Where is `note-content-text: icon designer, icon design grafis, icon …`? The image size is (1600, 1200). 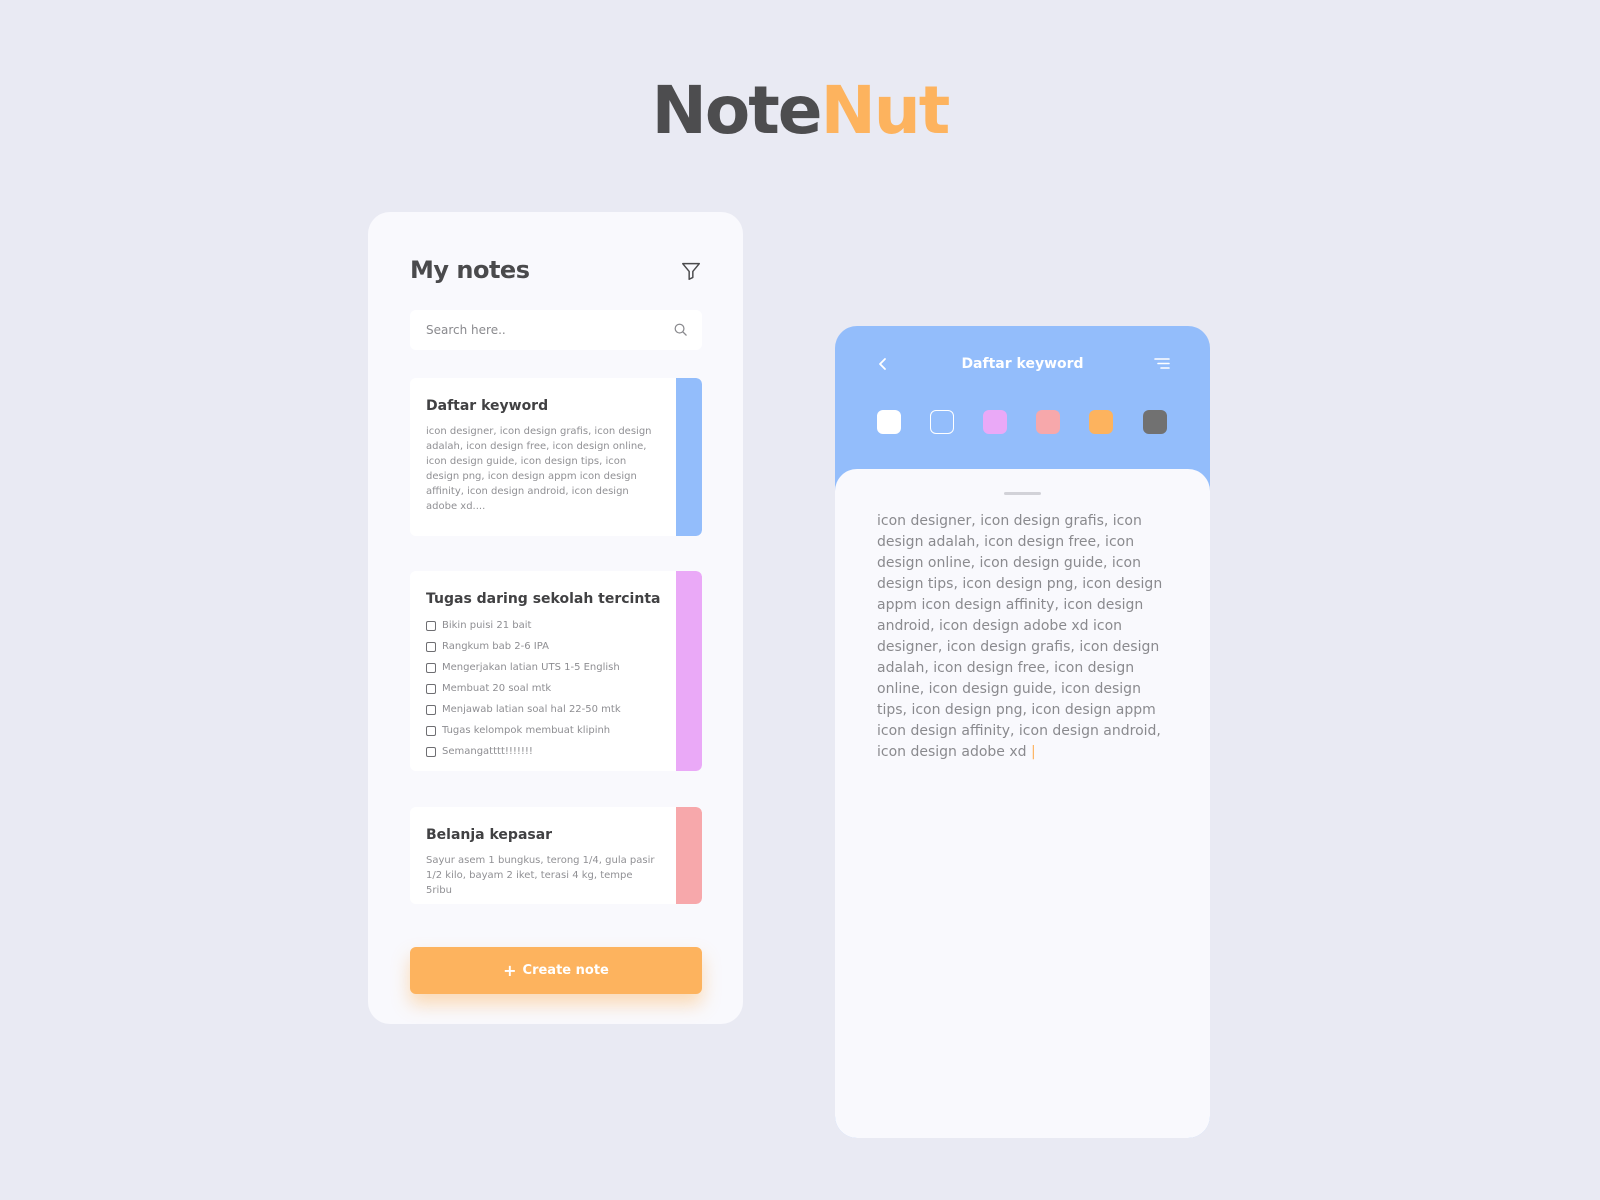 note-content-text: icon designer, icon design grafis, icon … is located at coordinates (1020, 636).